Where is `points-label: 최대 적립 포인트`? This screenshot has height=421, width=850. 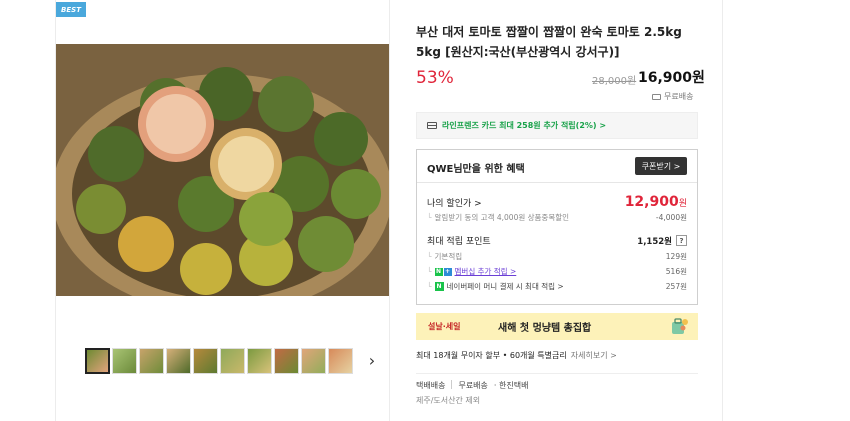 points-label: 최대 적립 포인트 is located at coordinates (459, 242).